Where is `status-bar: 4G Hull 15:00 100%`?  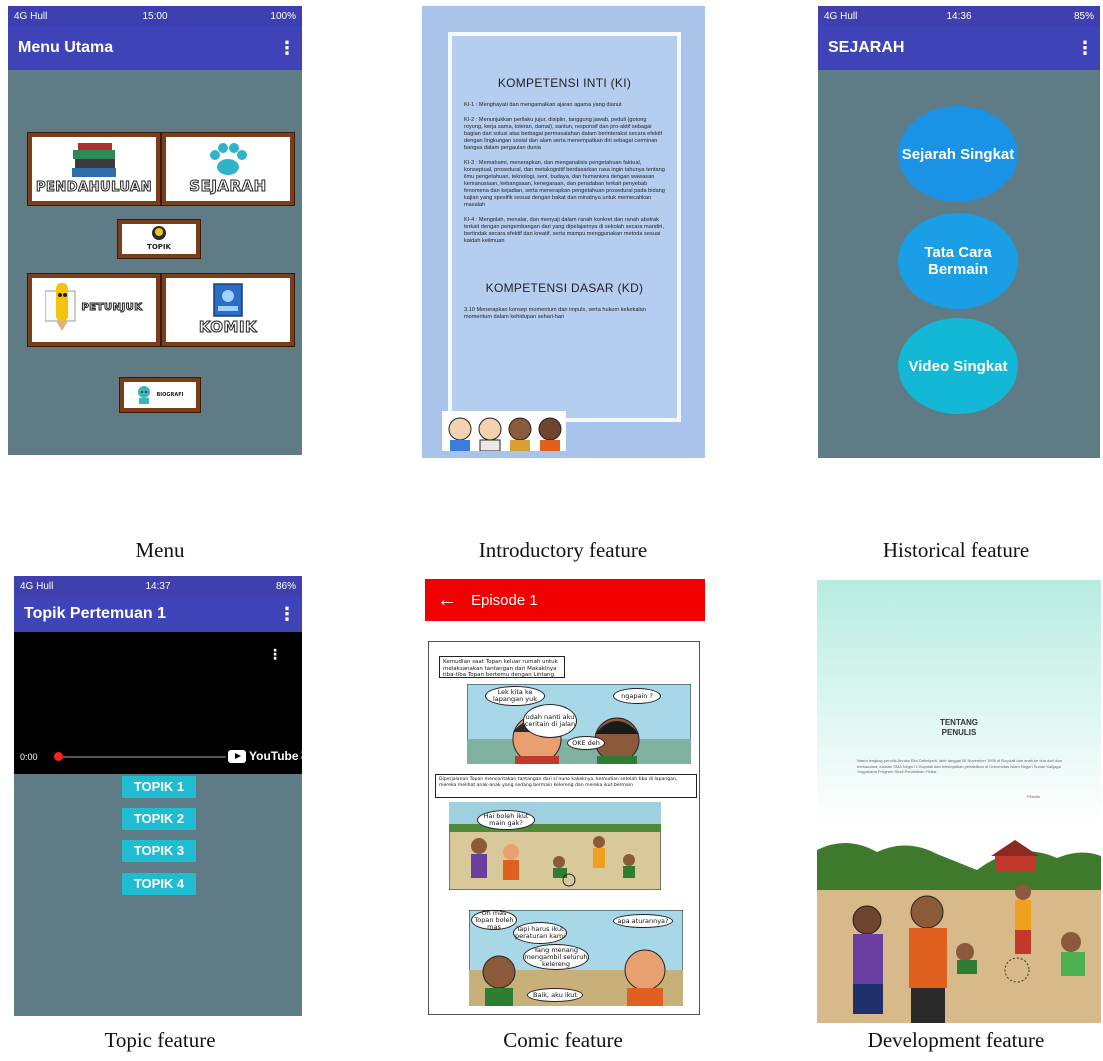 status-bar: 4G Hull 15:00 100% is located at coordinates (155, 16).